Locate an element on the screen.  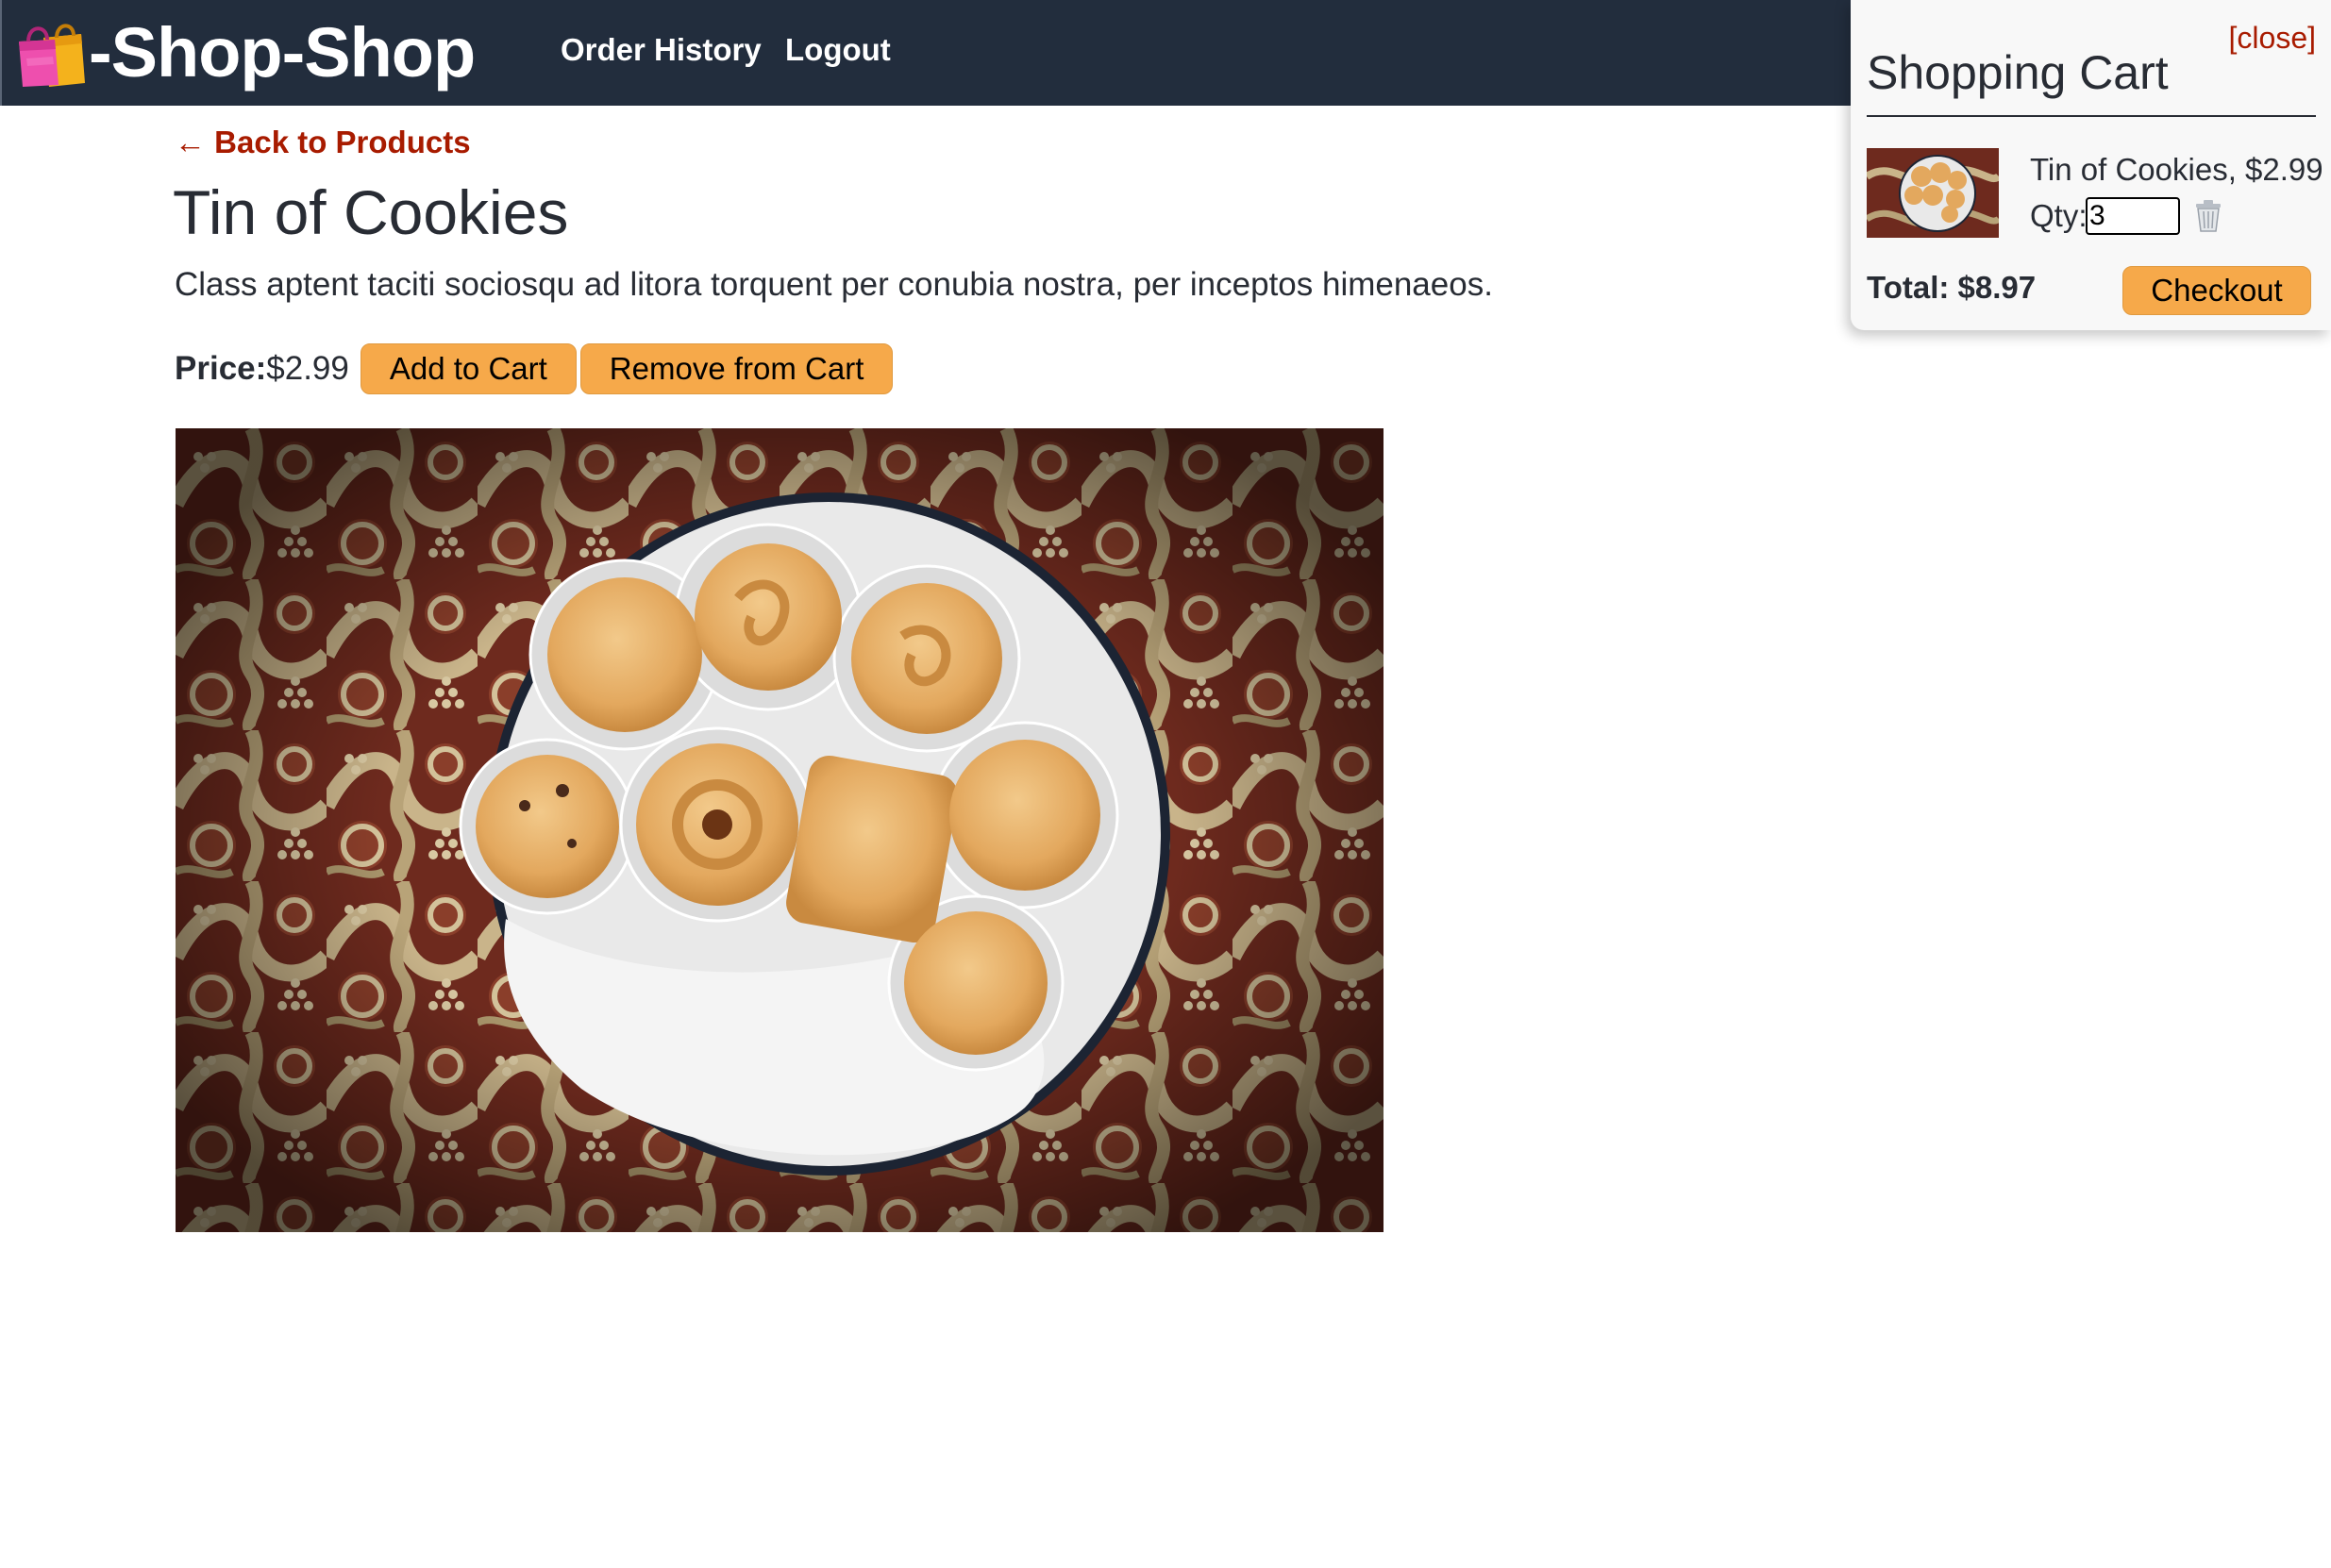
cart-total: Total: $8.97 is located at coordinates (1952, 287).